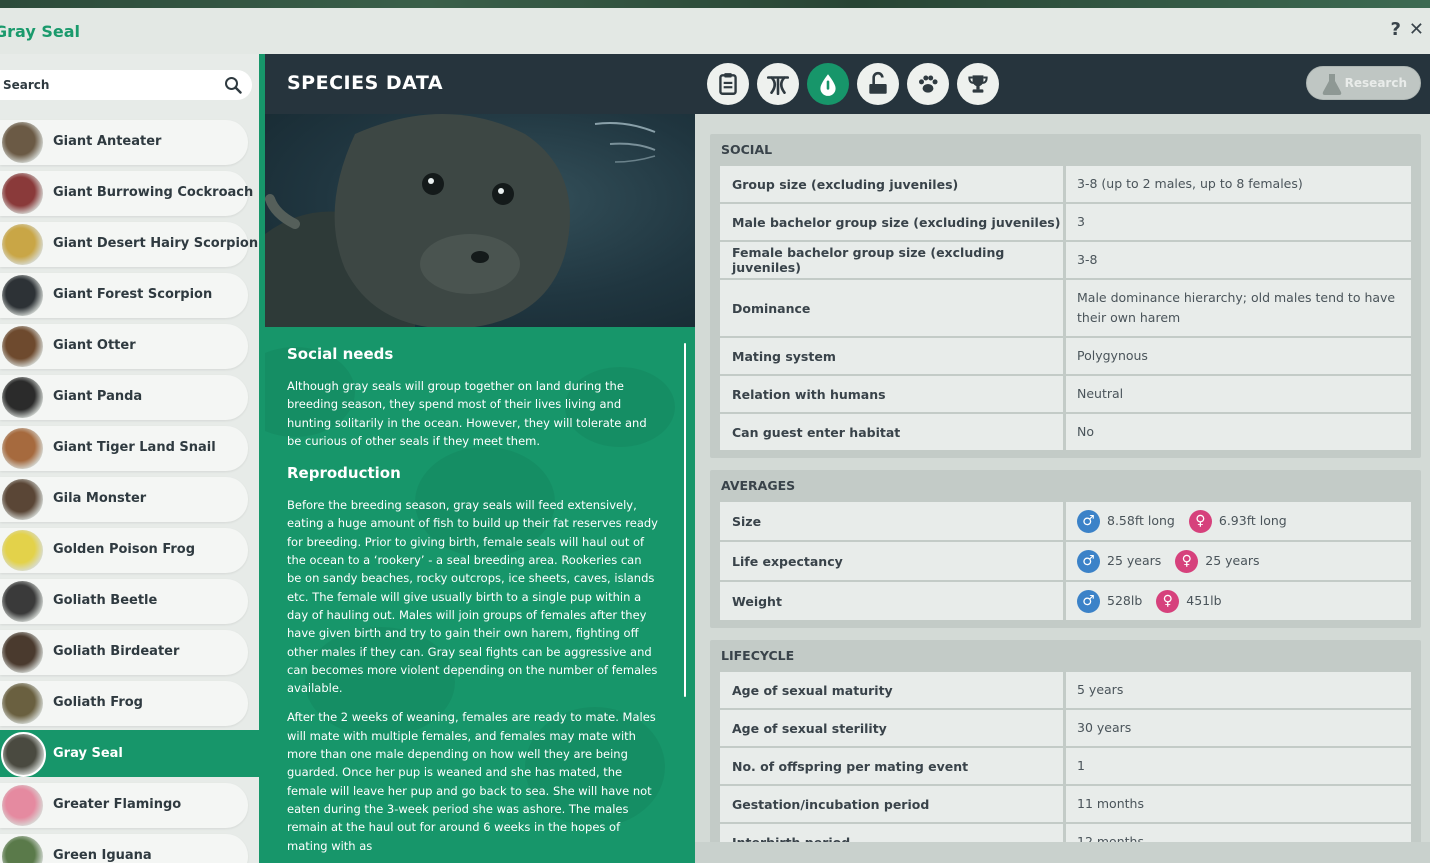 The height and width of the screenshot is (863, 1430). What do you see at coordinates (129, 347) in the screenshot?
I see `species-item: Giant Otter` at bounding box center [129, 347].